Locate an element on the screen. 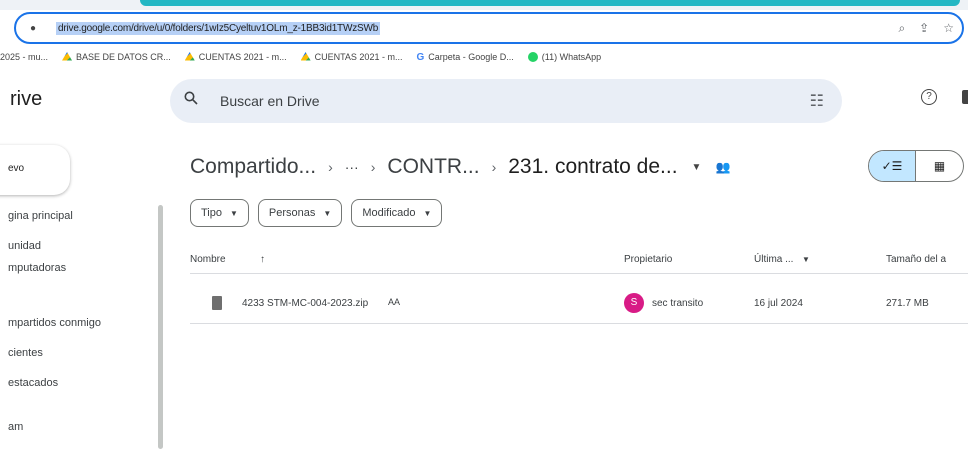  shared-folder-icon: 👥 is located at coordinates (722, 167).